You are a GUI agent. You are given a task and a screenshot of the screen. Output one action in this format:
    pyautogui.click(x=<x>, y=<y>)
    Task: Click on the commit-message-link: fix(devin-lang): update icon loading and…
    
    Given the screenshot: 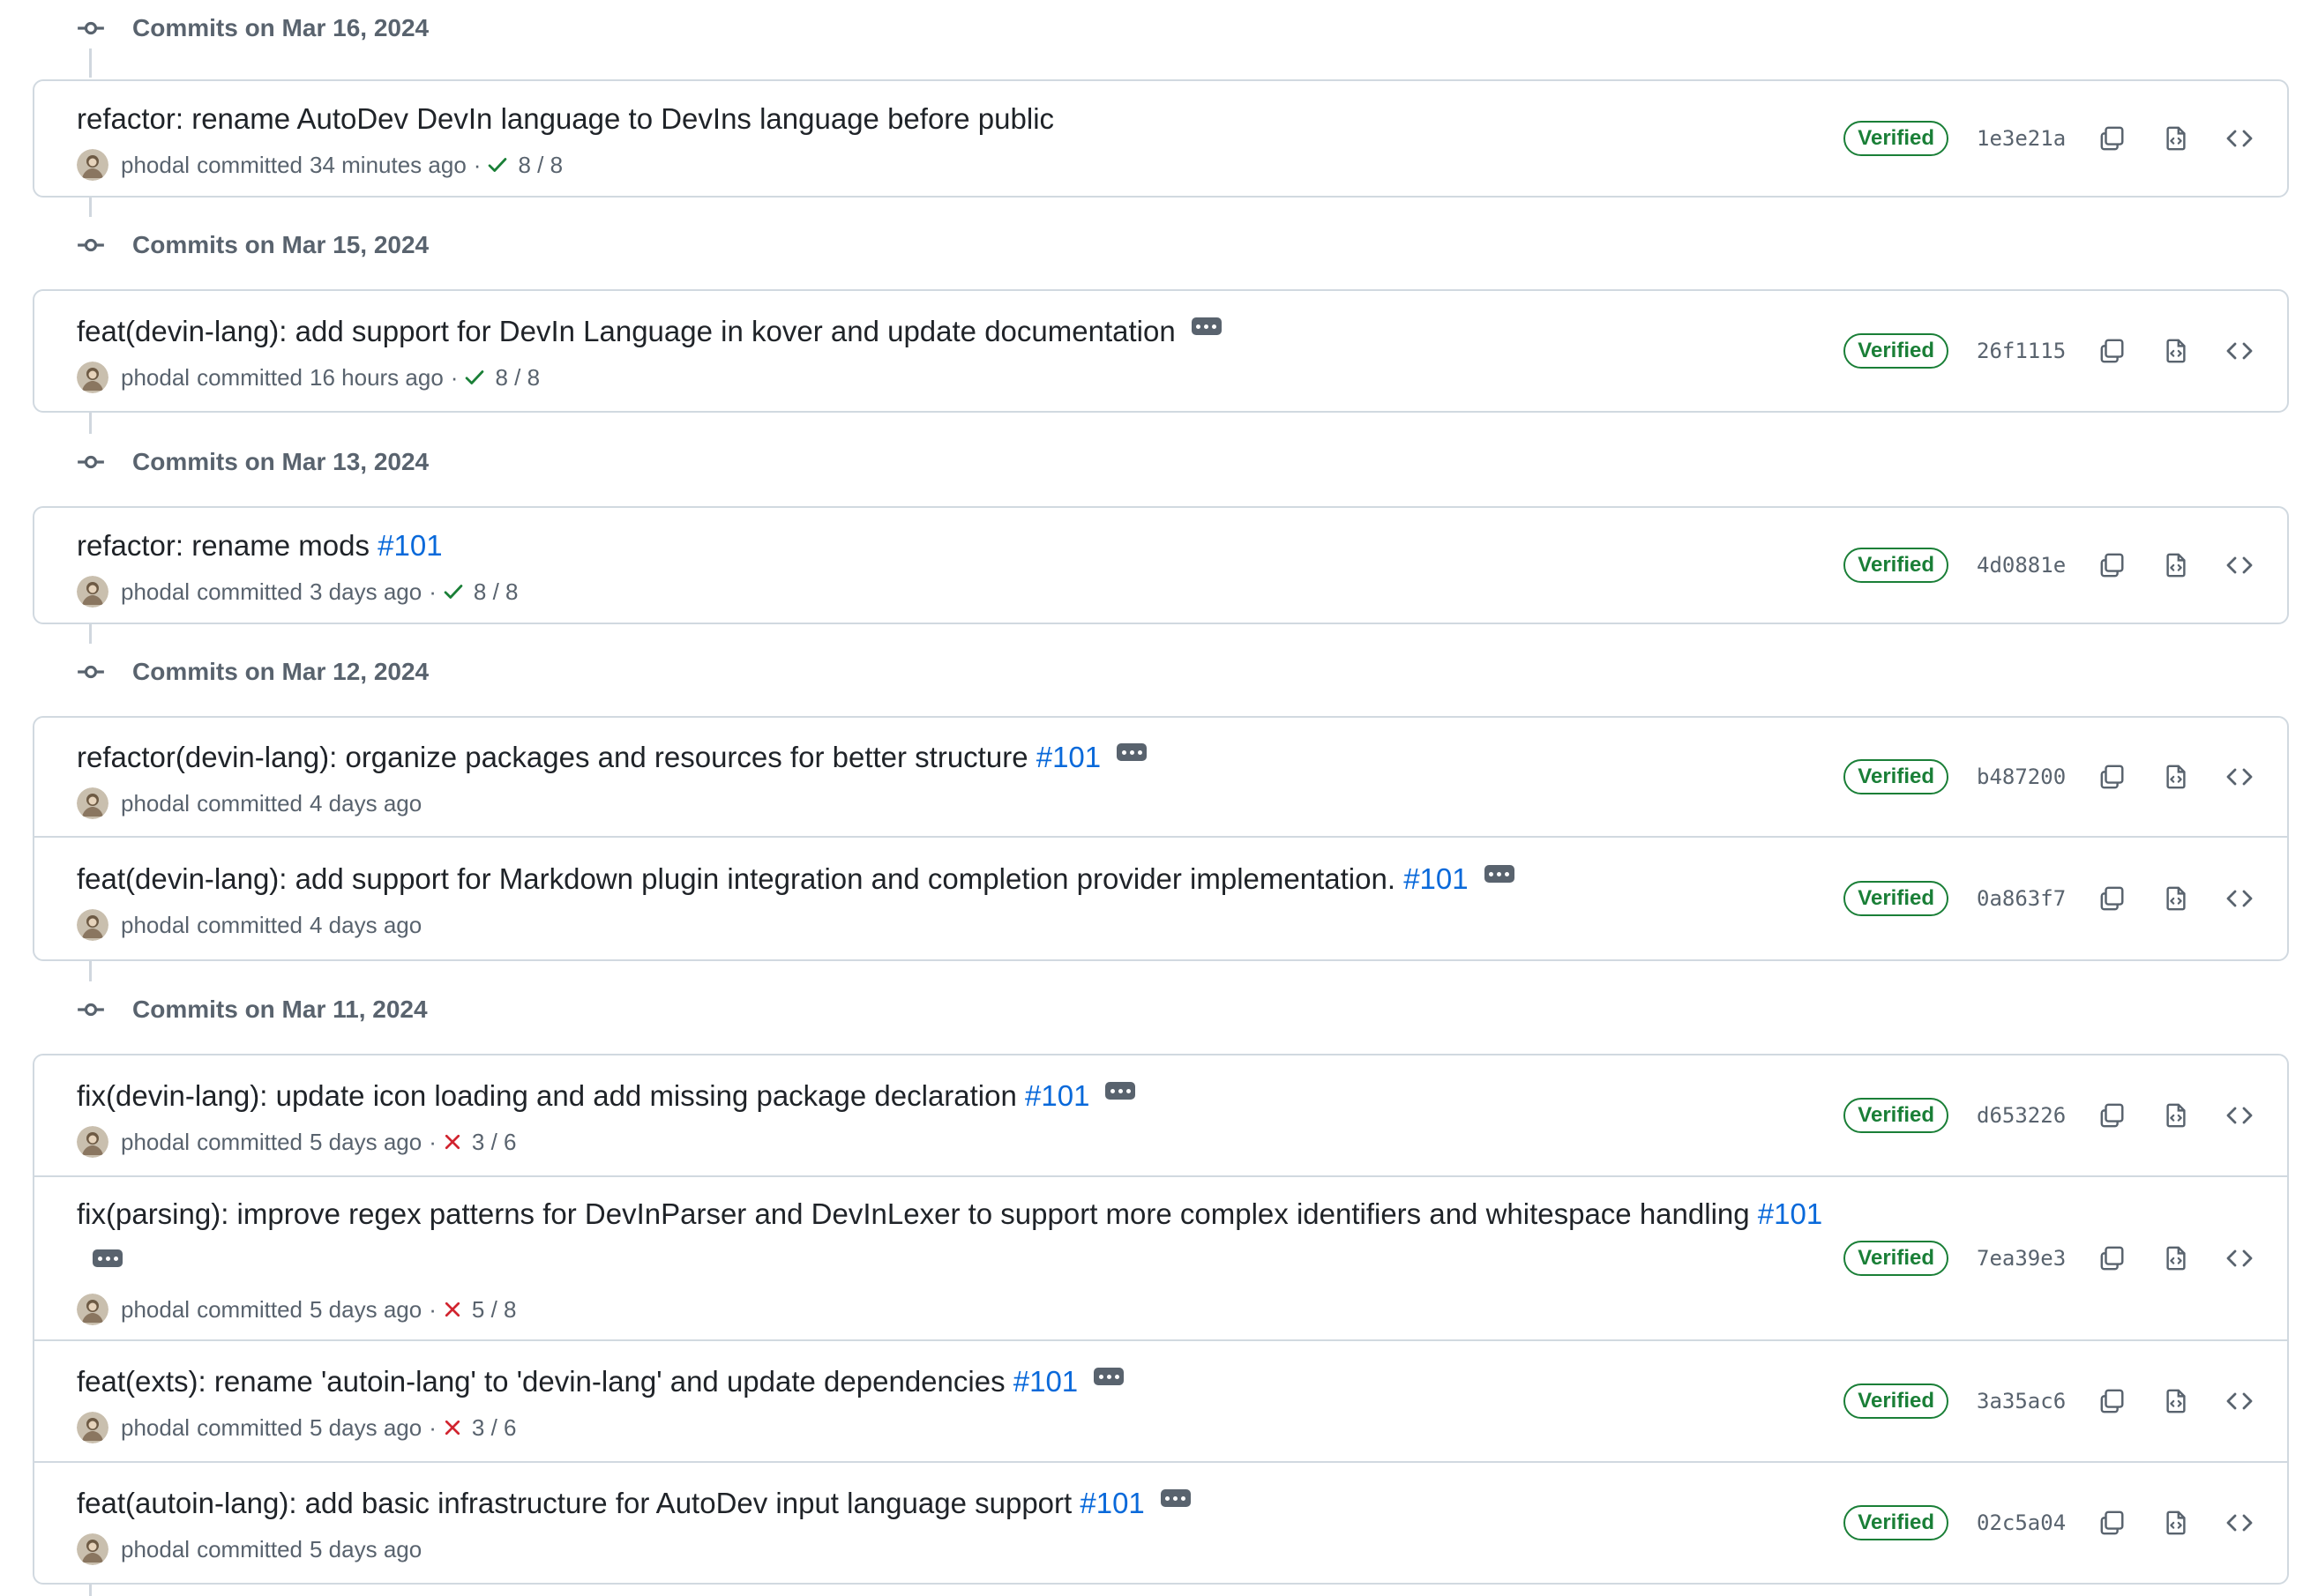 What is the action you would take?
    pyautogui.click(x=547, y=1095)
    